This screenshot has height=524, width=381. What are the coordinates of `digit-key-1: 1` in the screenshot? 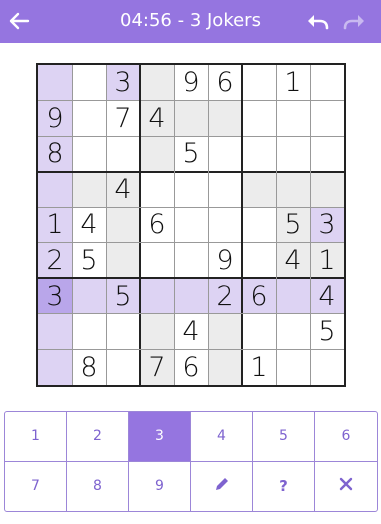 It's located at (36, 437).